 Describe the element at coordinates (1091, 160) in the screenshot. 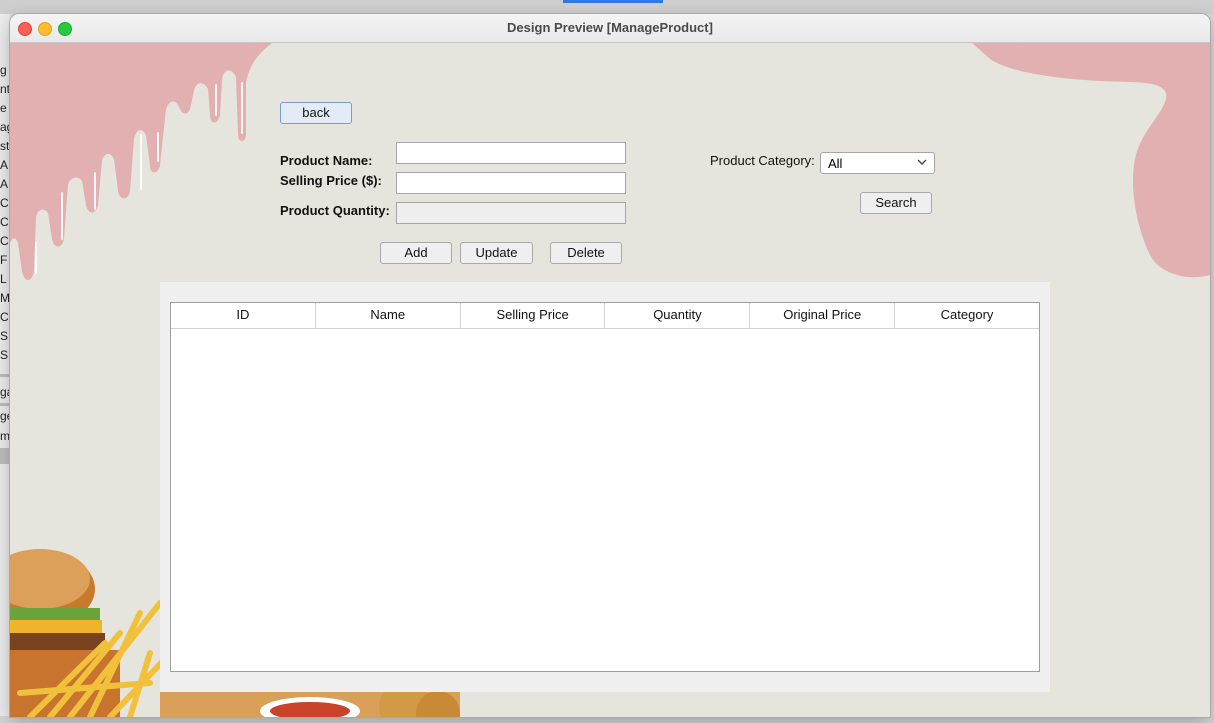

I see `pink-corner-blob` at that location.